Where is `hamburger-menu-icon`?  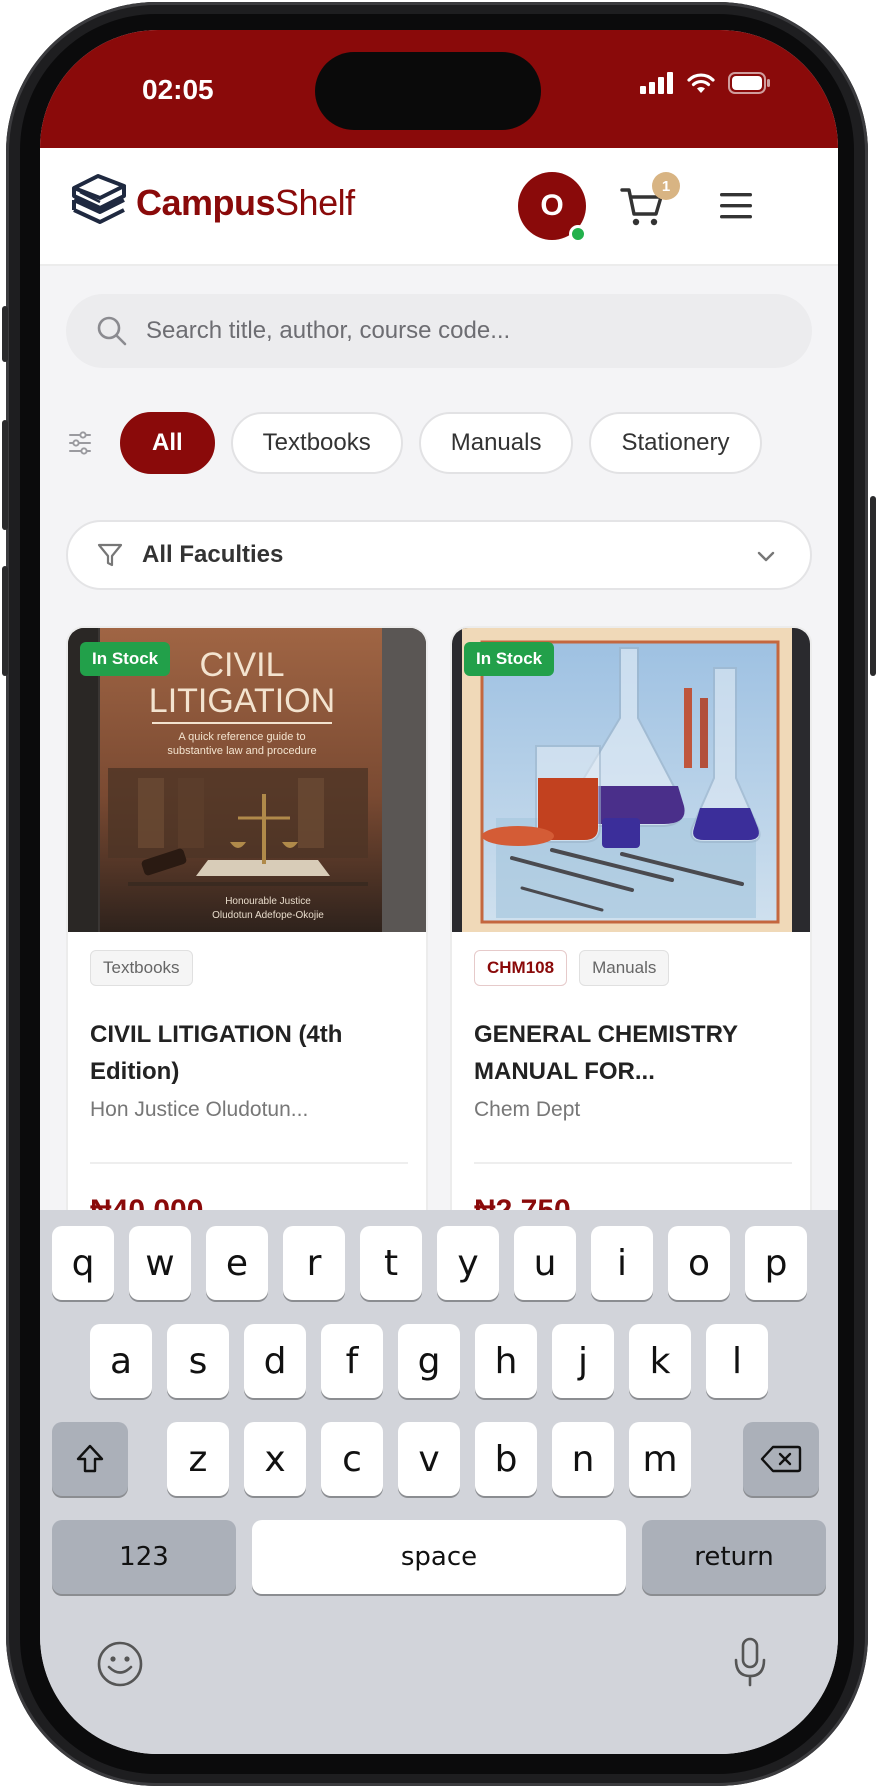 hamburger-menu-icon is located at coordinates (736, 206).